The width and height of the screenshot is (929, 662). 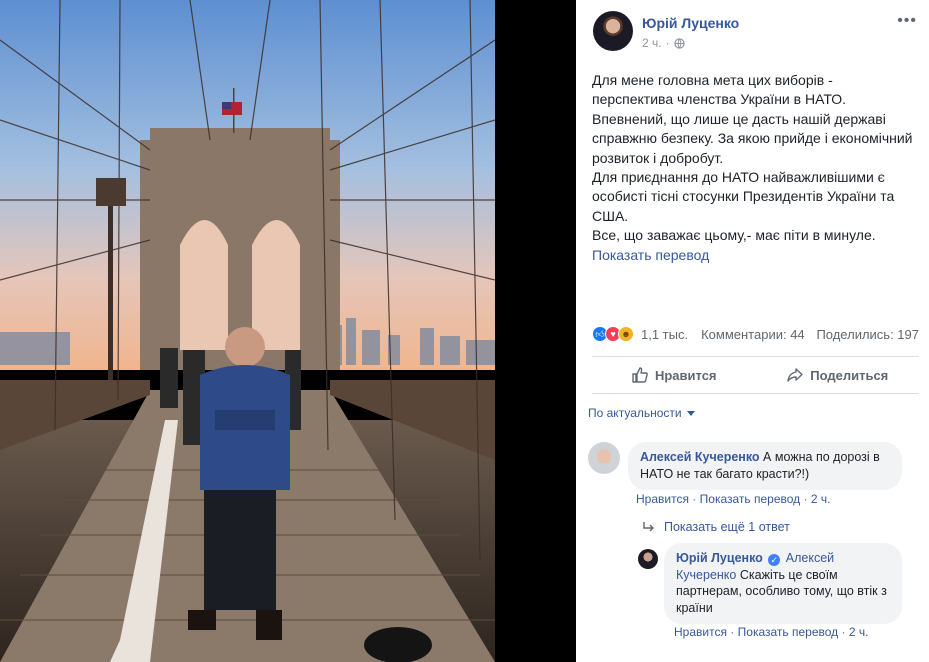 What do you see at coordinates (664, 334) in the screenshot?
I see `reaction-count: 1,1 тыс.` at bounding box center [664, 334].